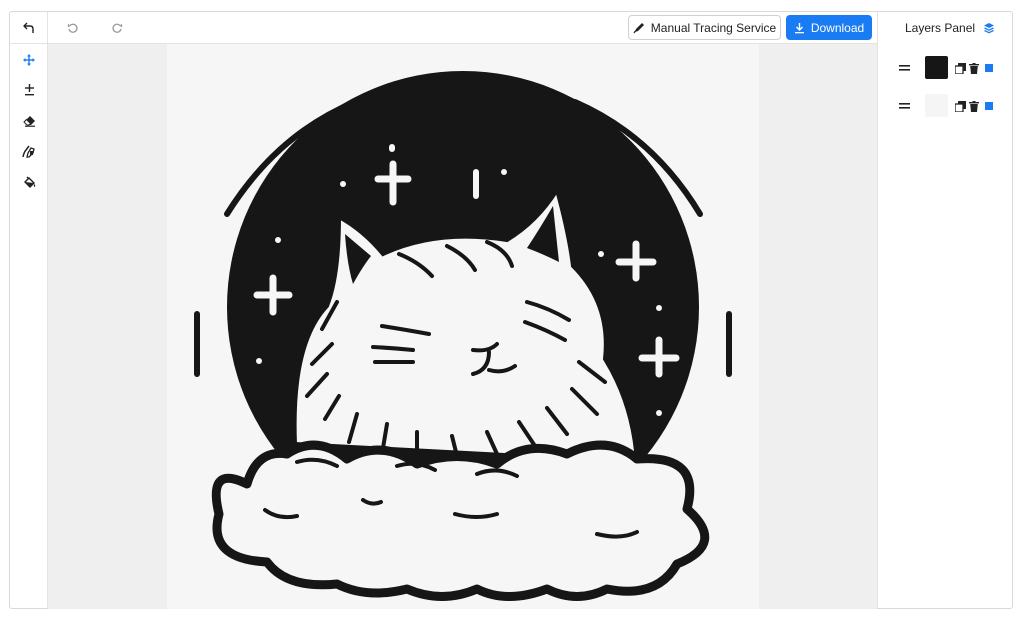 This screenshot has width=1024, height=620. I want to click on move-arrows-icon, so click(29, 60).